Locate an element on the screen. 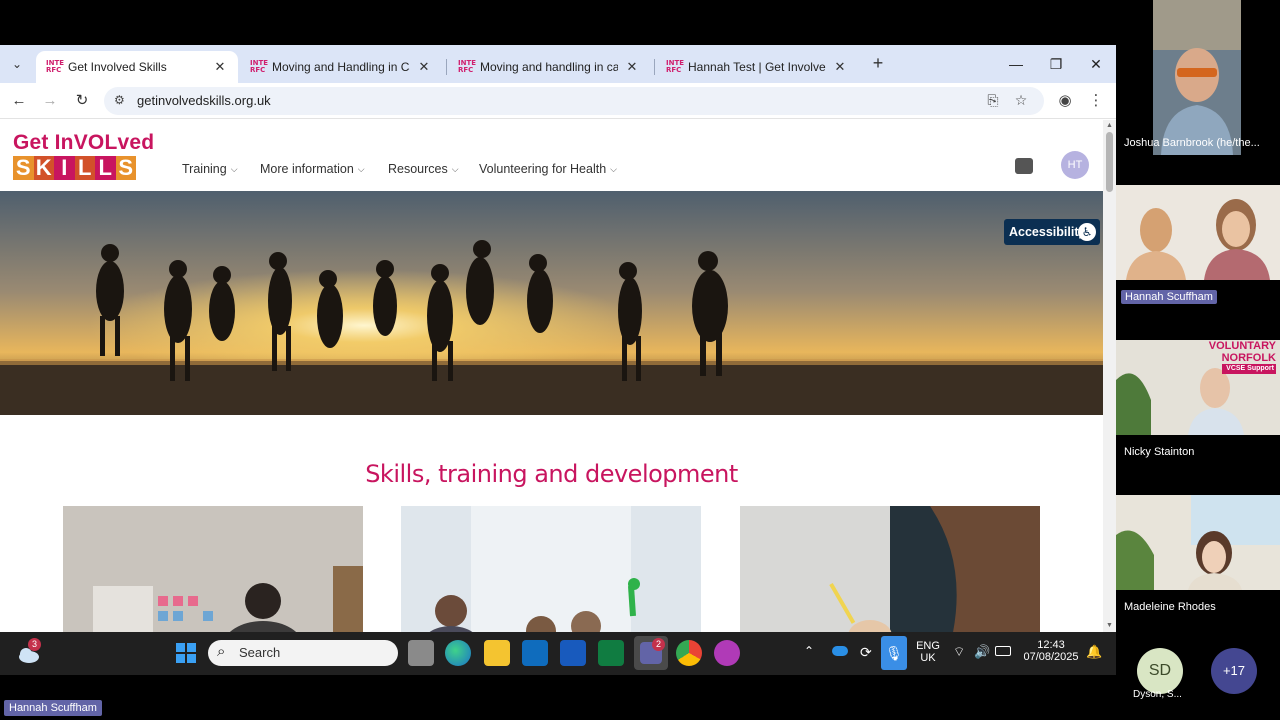 The height and width of the screenshot is (720, 1280). participant-video-madeleine is located at coordinates (1198, 542).